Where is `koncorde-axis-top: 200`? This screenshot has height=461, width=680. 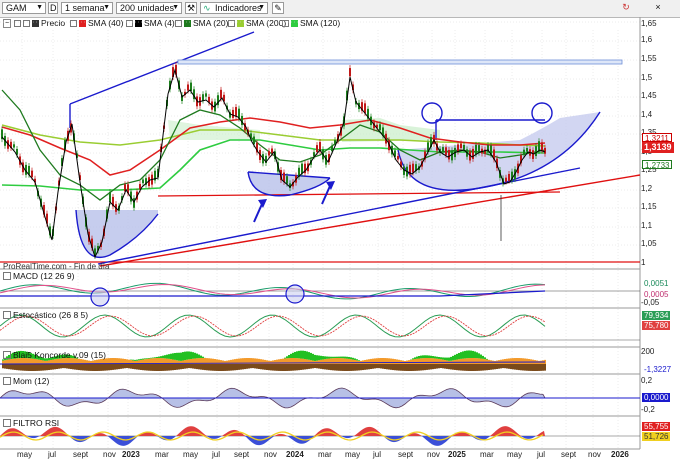
koncorde-axis-top: 200 is located at coordinates (648, 351).